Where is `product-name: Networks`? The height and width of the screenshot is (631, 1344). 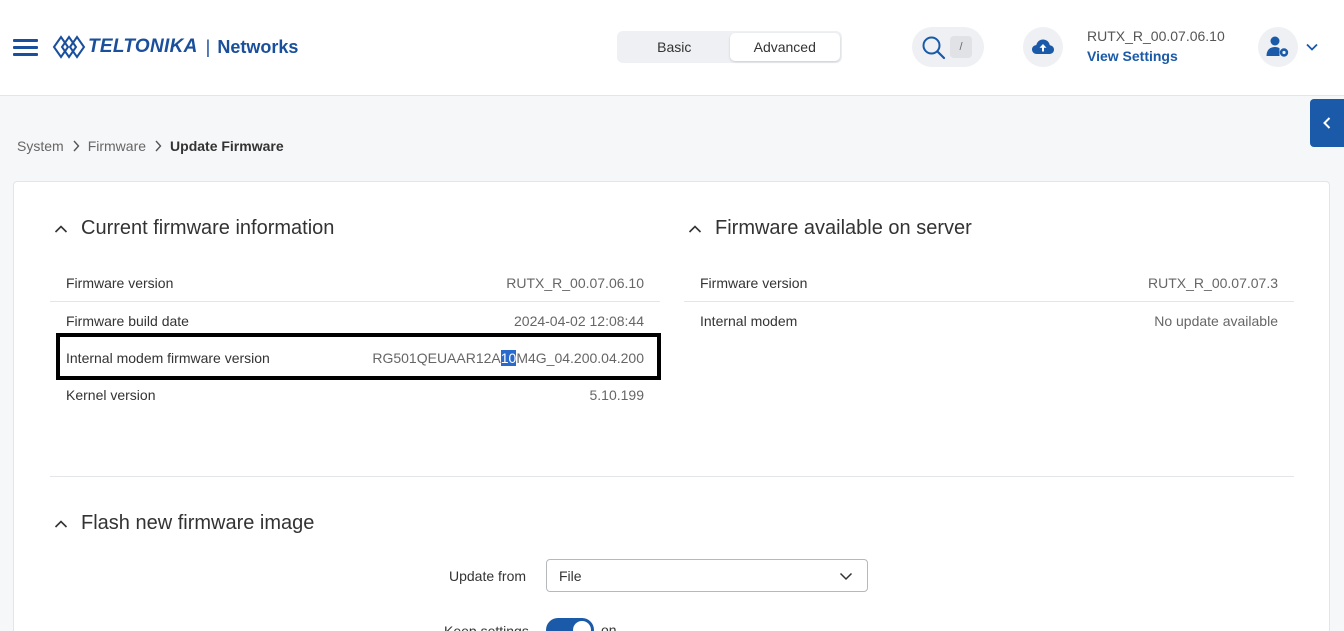 product-name: Networks is located at coordinates (258, 46).